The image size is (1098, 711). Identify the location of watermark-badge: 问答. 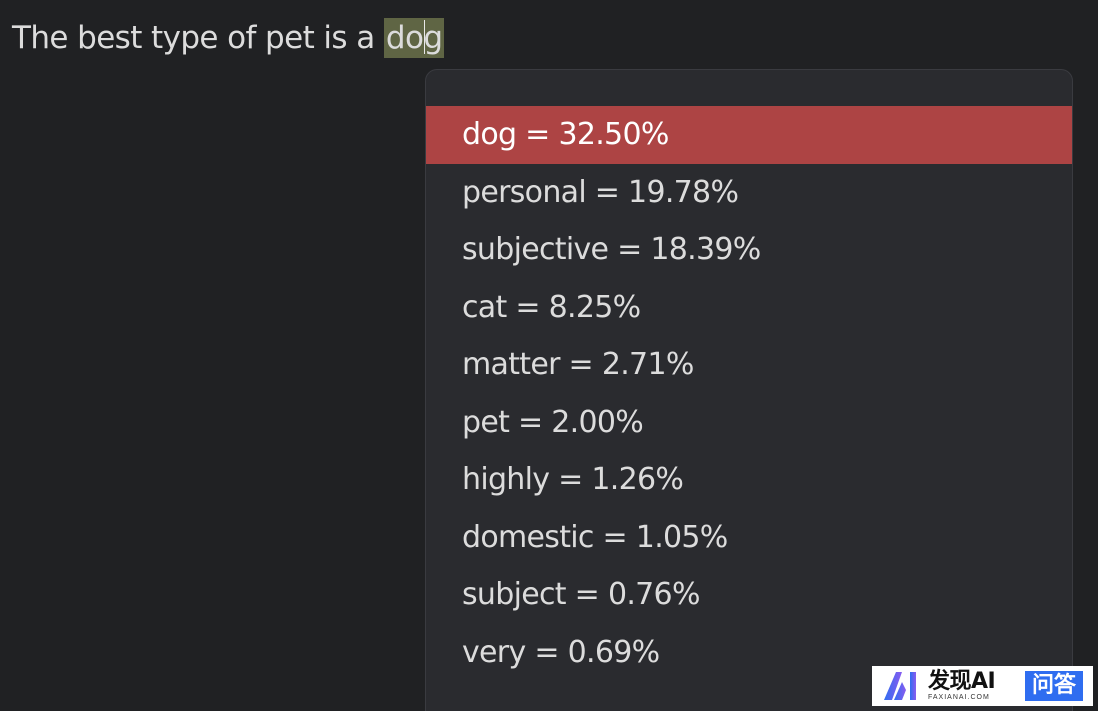
(1053, 686).